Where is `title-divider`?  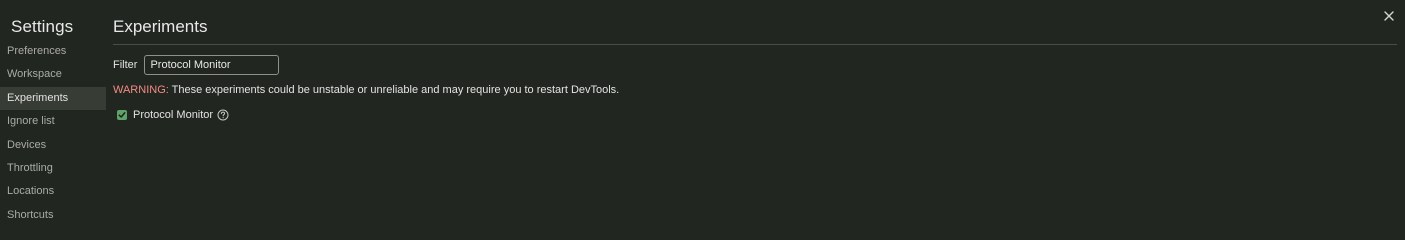
title-divider is located at coordinates (755, 44).